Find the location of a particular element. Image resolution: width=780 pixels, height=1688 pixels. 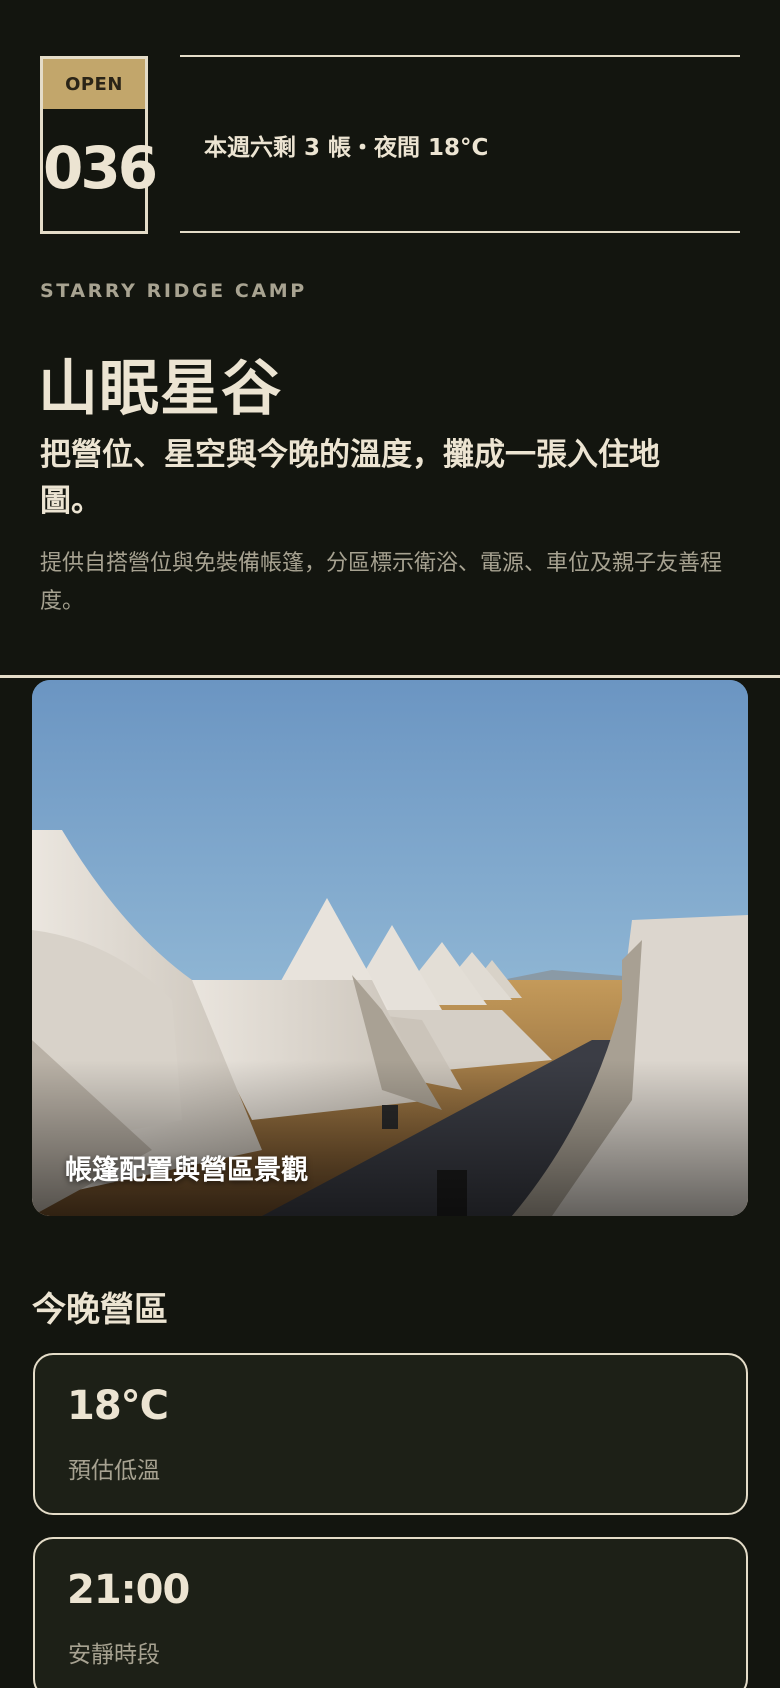

date-badge: OPEN 036 is located at coordinates (99, 145).